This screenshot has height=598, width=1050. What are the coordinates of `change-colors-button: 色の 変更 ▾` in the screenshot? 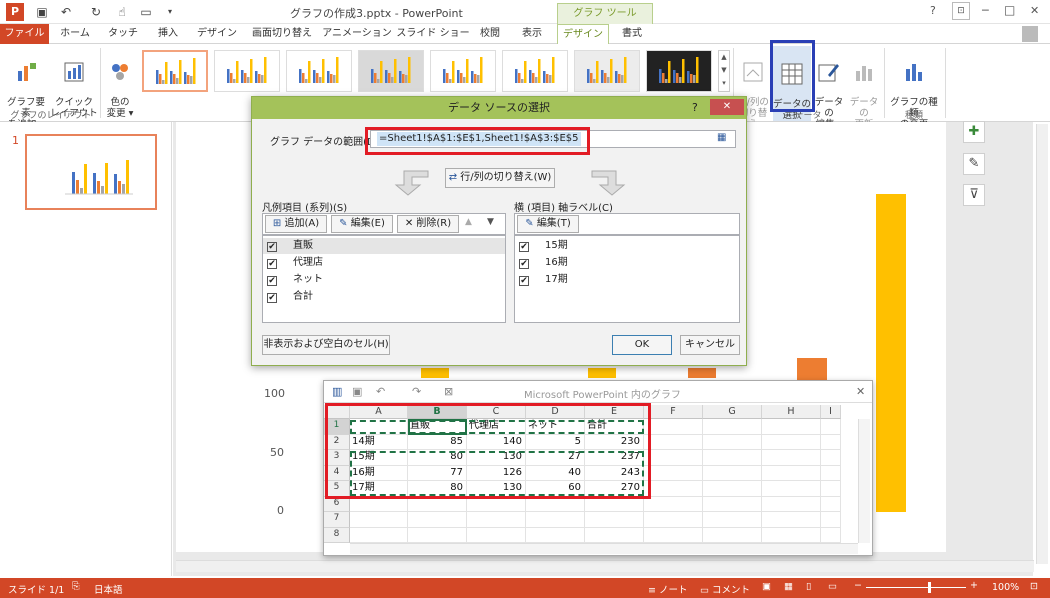 It's located at (120, 84).